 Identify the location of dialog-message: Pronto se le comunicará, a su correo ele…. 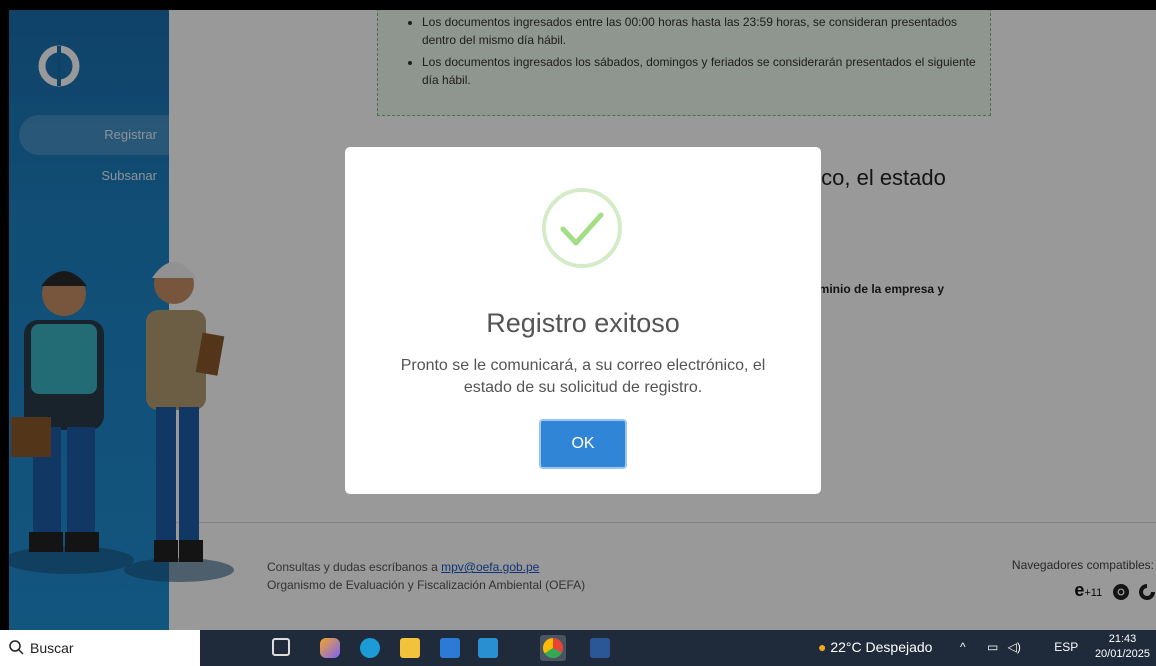
(583, 376).